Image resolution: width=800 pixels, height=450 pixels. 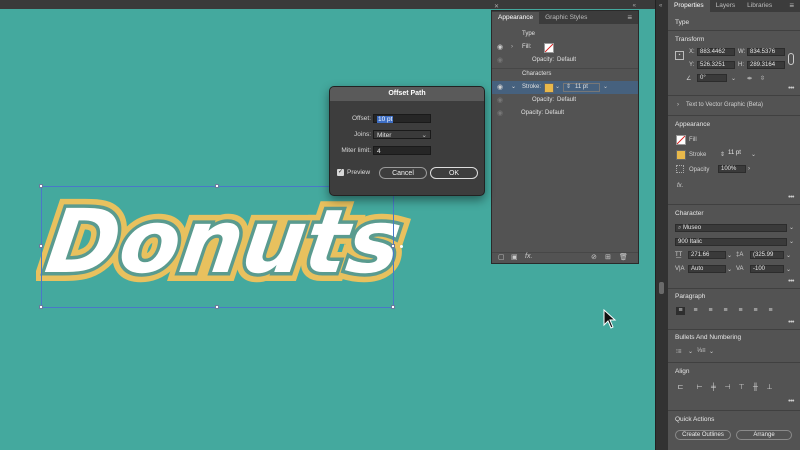 What do you see at coordinates (716, 65) in the screenshot?
I see `y-input: 526.3251` at bounding box center [716, 65].